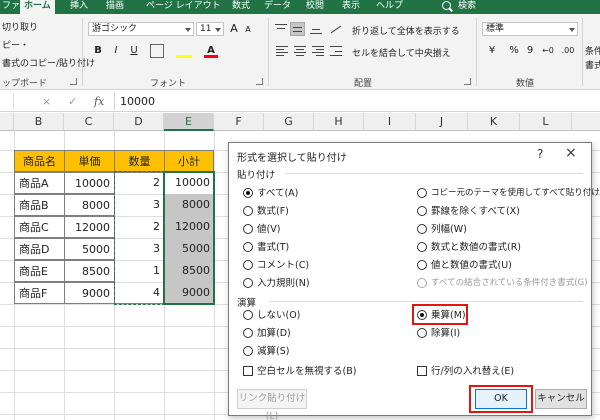  I want to click on tab-help: ヘルプ, so click(389, 7).